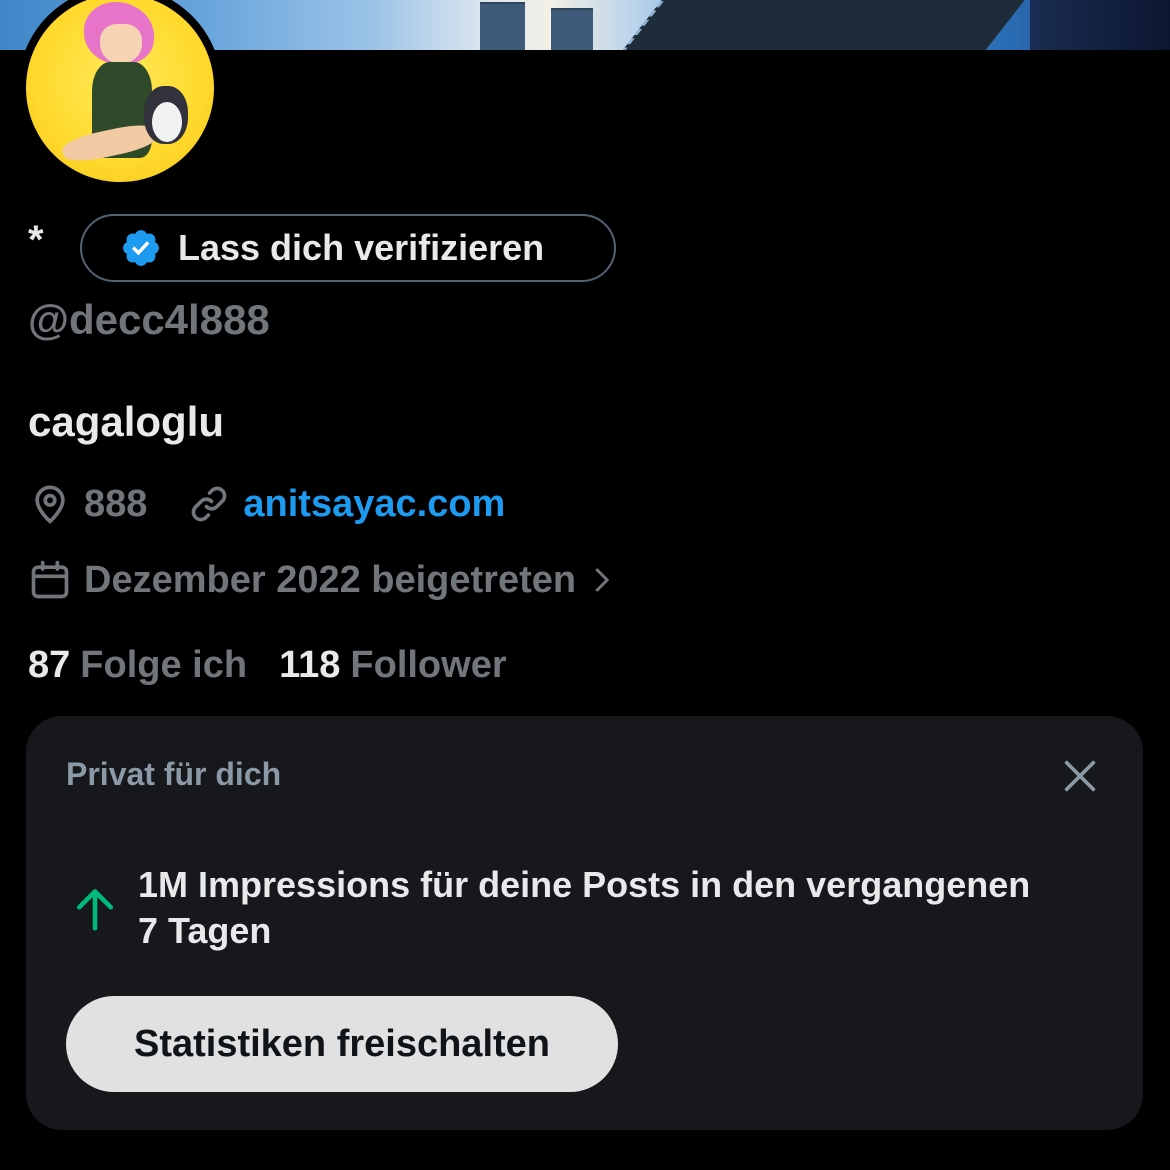 This screenshot has width=1170, height=1170. What do you see at coordinates (267, 665) in the screenshot?
I see `follow-stats: 87 Folge ich 118 Follower` at bounding box center [267, 665].